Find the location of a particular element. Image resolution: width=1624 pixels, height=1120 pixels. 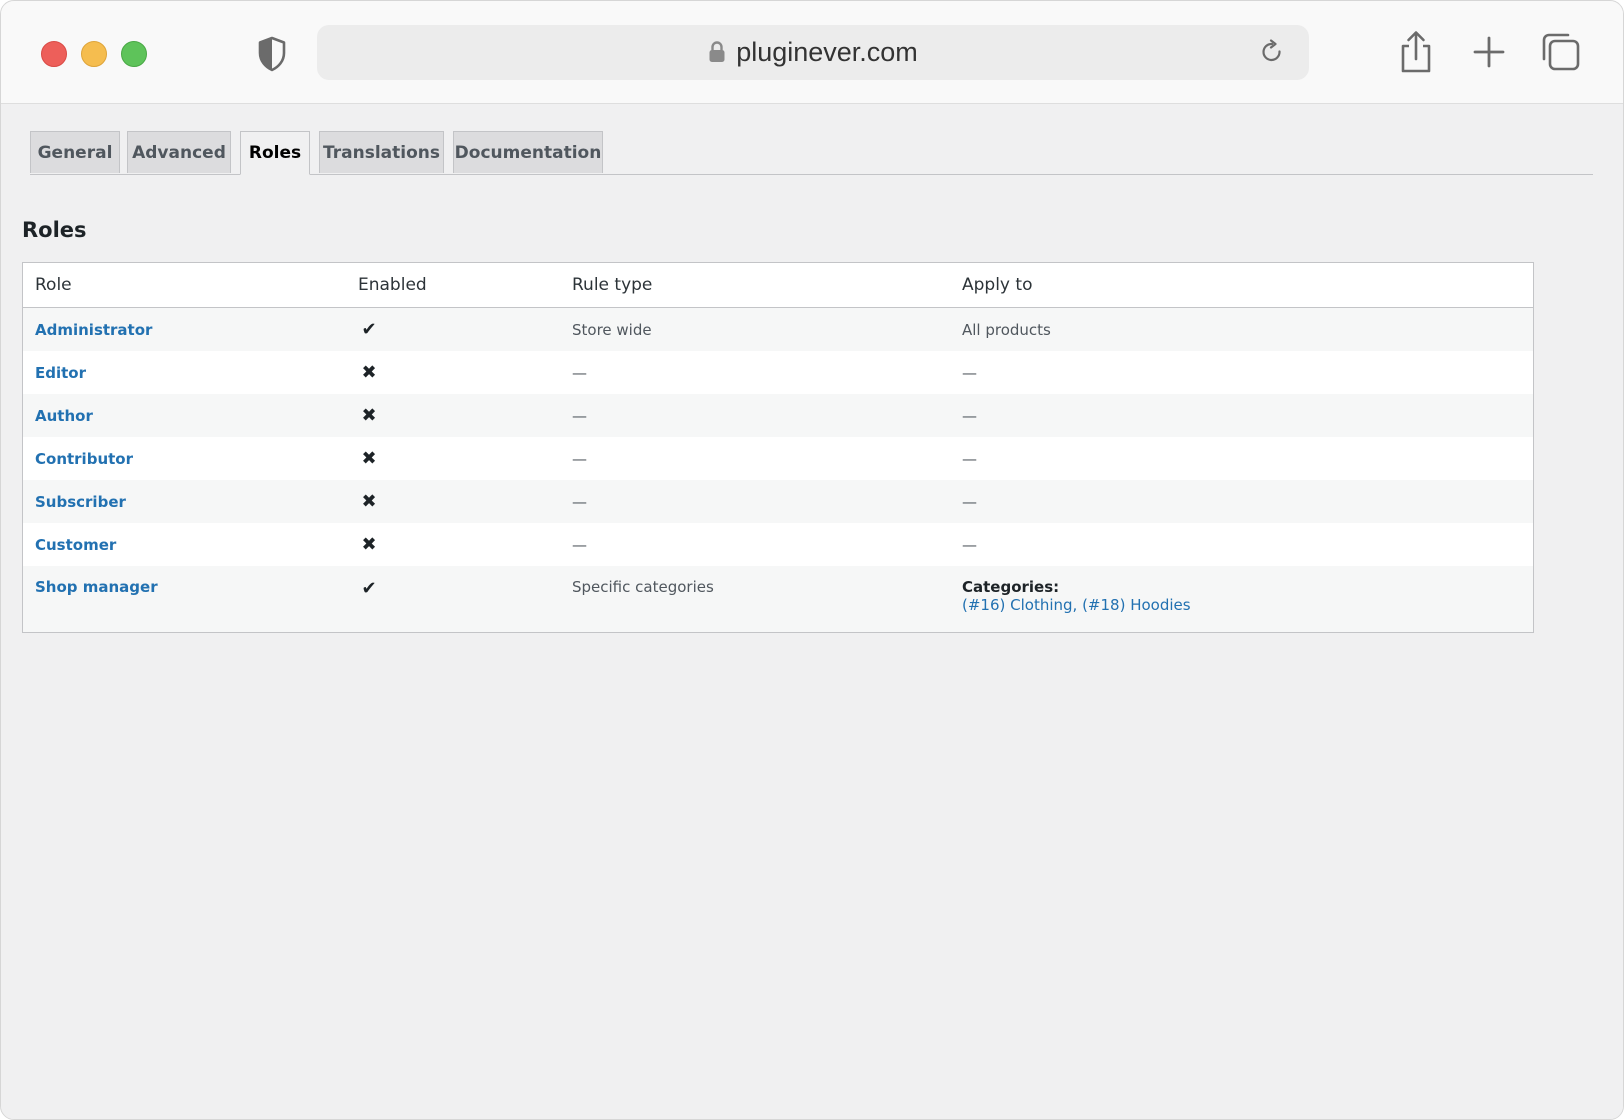

zoom-window-button is located at coordinates (134, 54).